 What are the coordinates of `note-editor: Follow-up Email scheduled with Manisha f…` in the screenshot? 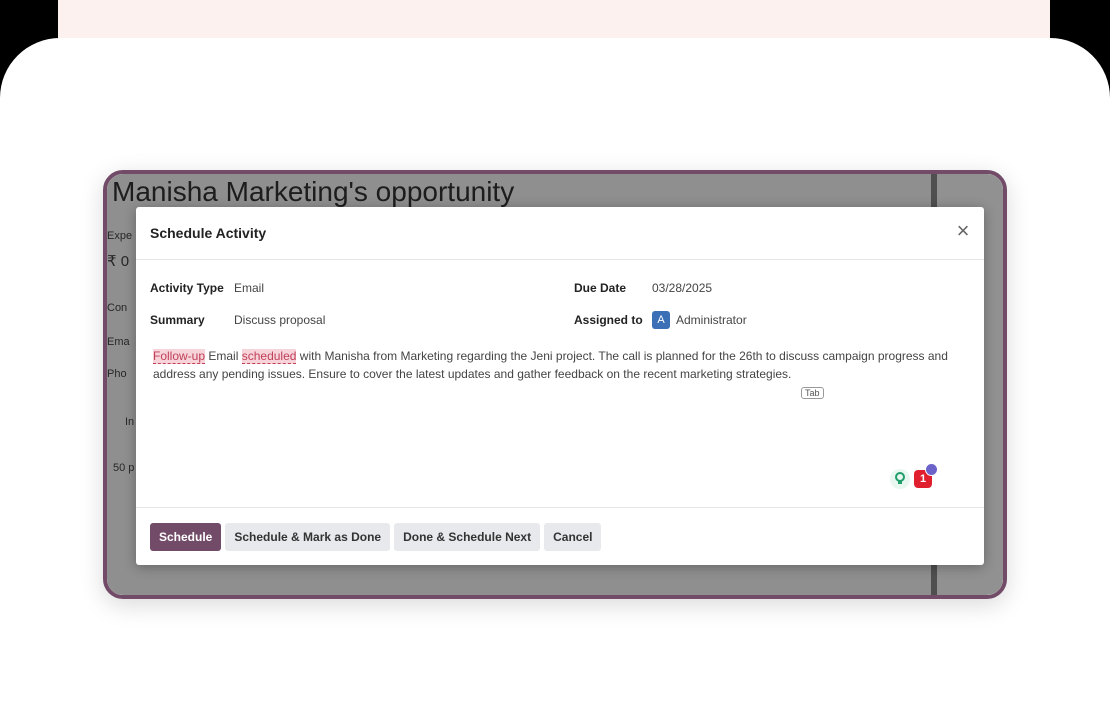 It's located at (553, 365).